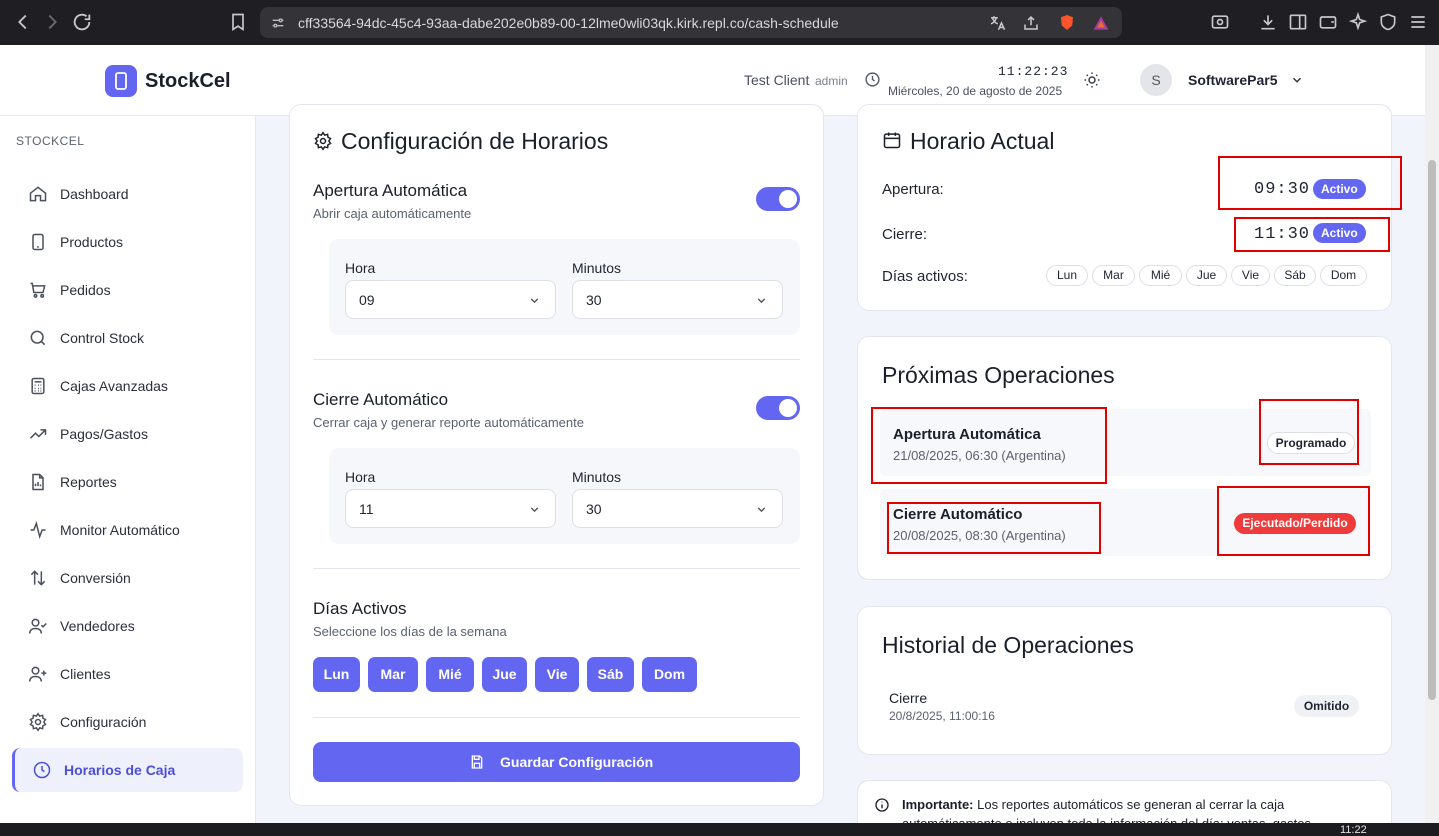 The width and height of the screenshot is (1439, 836). I want to click on scrollbar-thumb, so click(1432, 430).